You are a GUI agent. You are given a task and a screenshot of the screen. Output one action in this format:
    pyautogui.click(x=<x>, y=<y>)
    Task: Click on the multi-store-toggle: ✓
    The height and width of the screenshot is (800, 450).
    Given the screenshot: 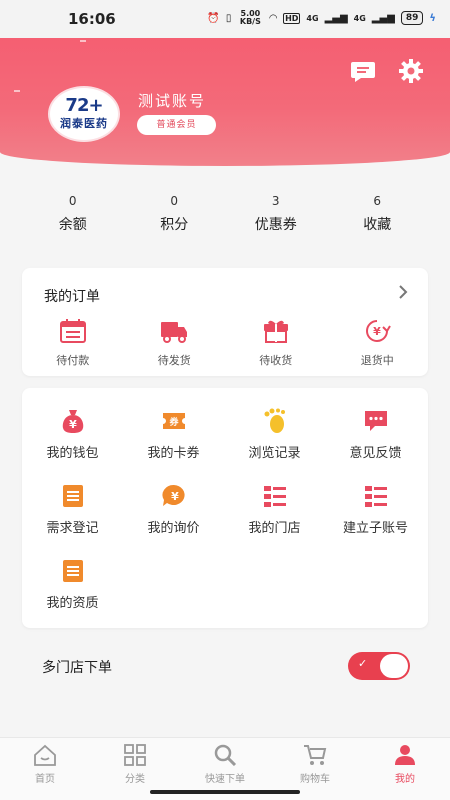 What is the action you would take?
    pyautogui.click(x=379, y=666)
    